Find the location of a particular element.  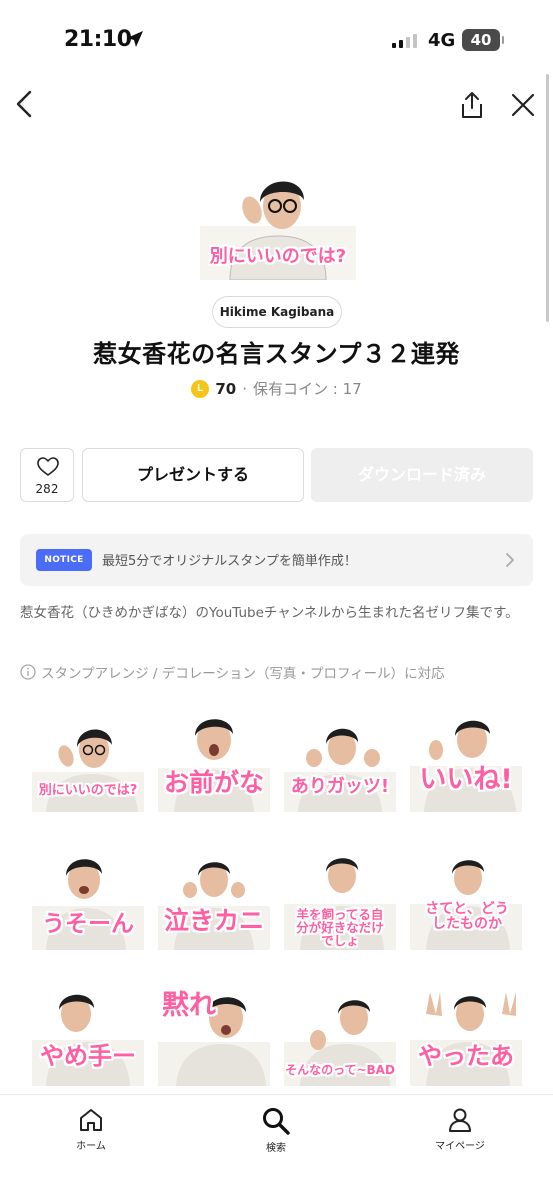

close-icon is located at coordinates (523, 105).